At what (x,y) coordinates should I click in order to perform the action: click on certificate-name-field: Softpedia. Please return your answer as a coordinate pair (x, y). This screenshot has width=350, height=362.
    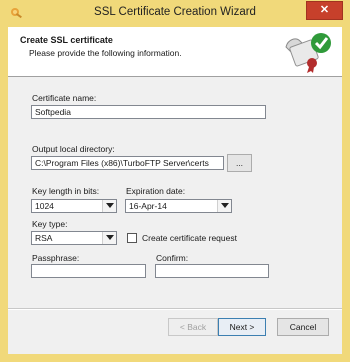
    Looking at the image, I should click on (148, 112).